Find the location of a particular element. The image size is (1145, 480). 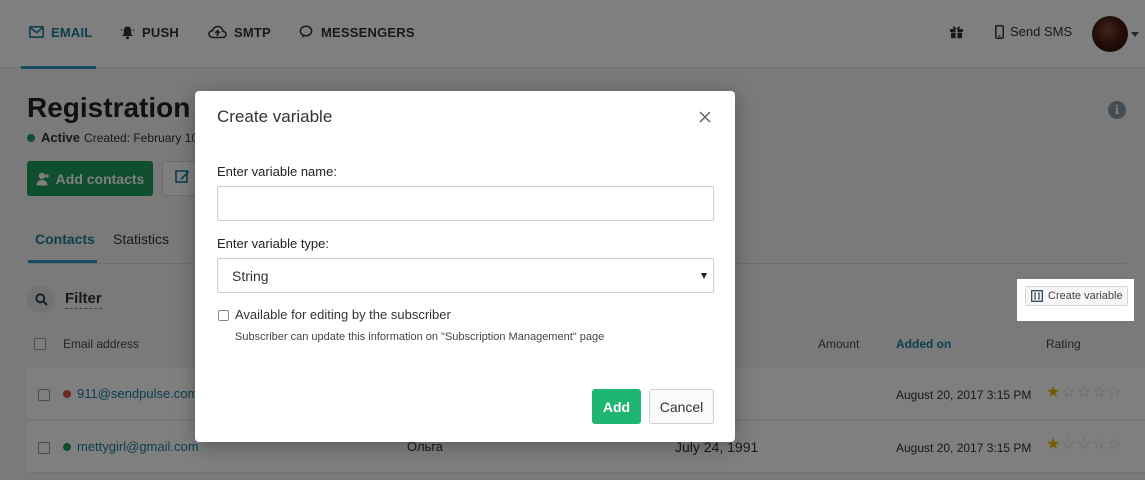

cancel-button: Cancel is located at coordinates (681, 406).